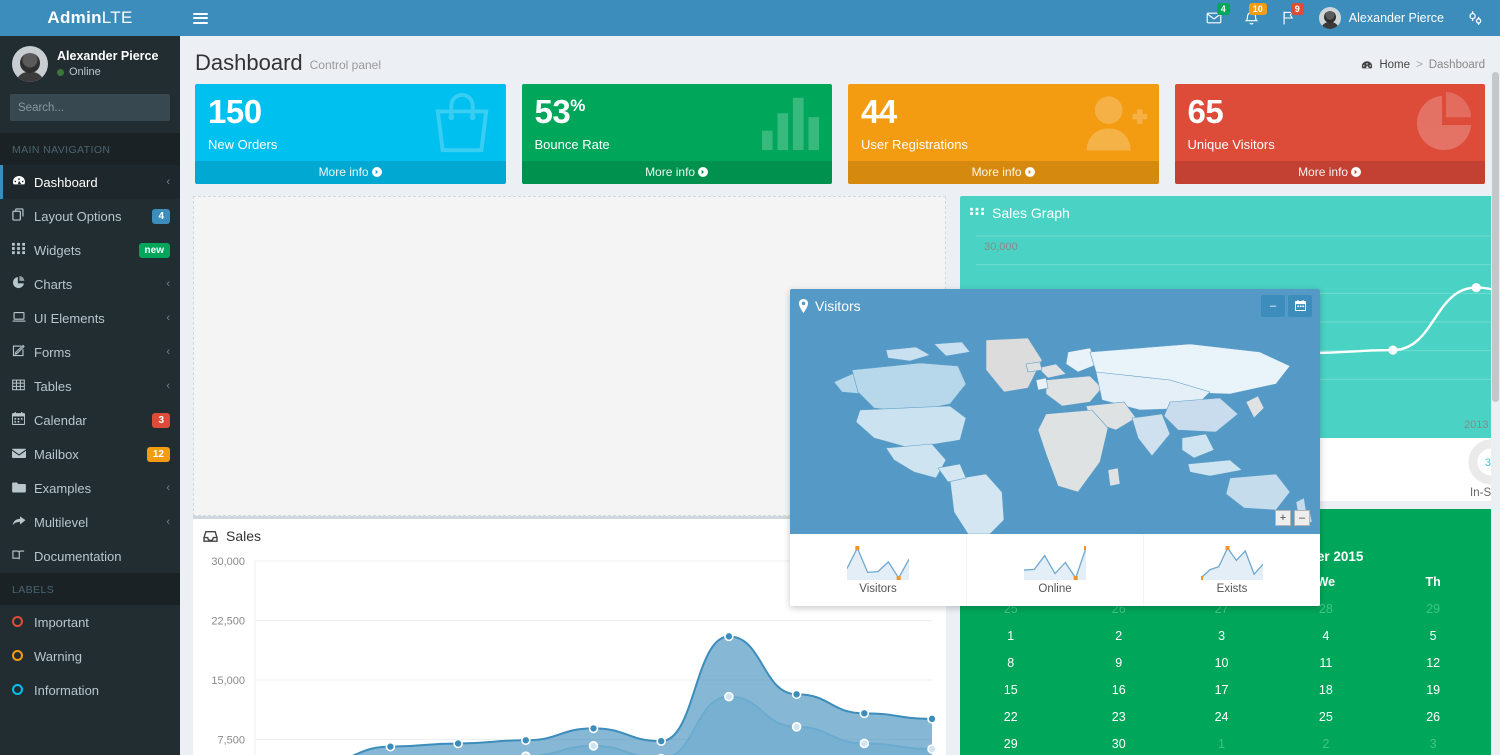  What do you see at coordinates (1010, 716) in the screenshot?
I see `calendar-day: 22` at bounding box center [1010, 716].